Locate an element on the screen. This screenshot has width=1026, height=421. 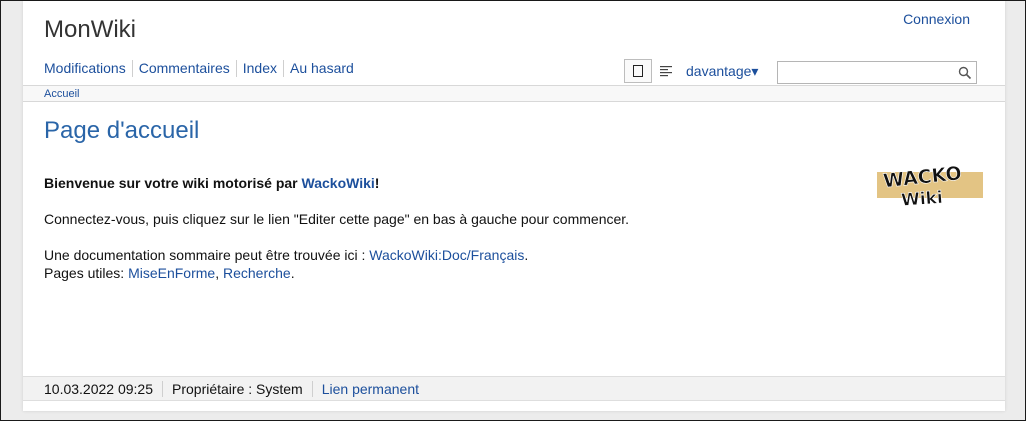
nav-item-comments: Commentaires is located at coordinates (183, 68).